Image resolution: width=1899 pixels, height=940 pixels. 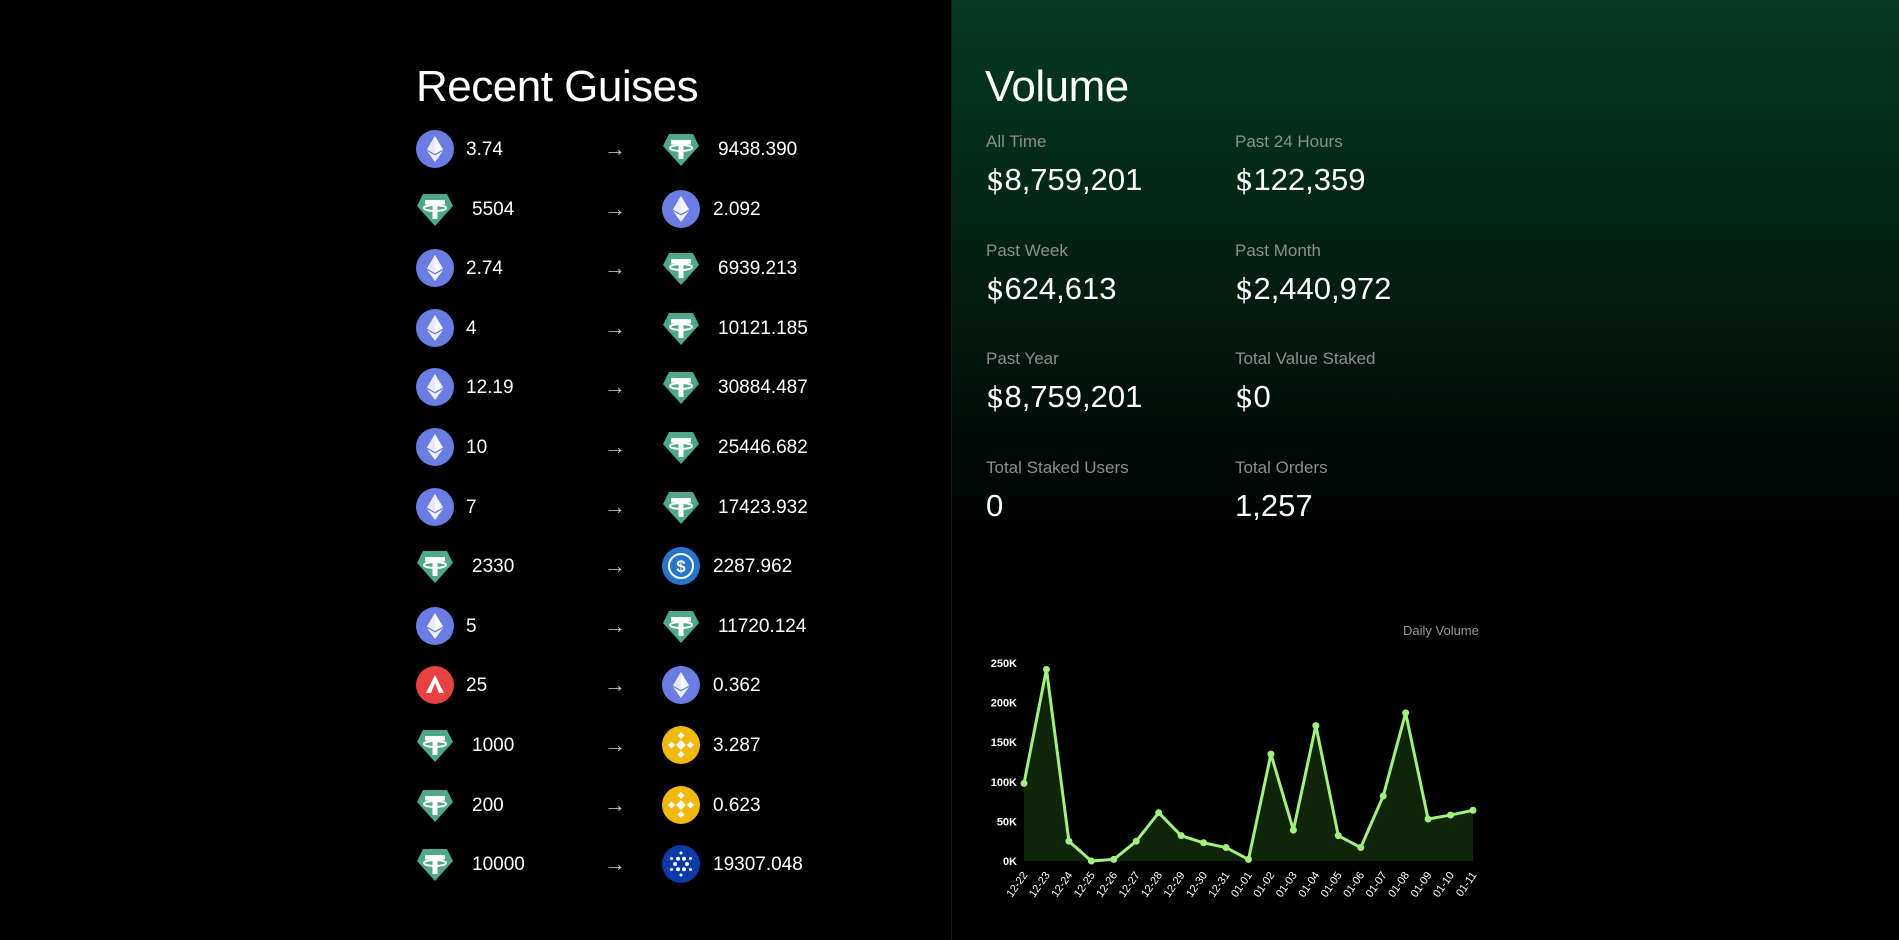 What do you see at coordinates (1354, 885) in the screenshot?
I see `x-tick-label: 01-06` at bounding box center [1354, 885].